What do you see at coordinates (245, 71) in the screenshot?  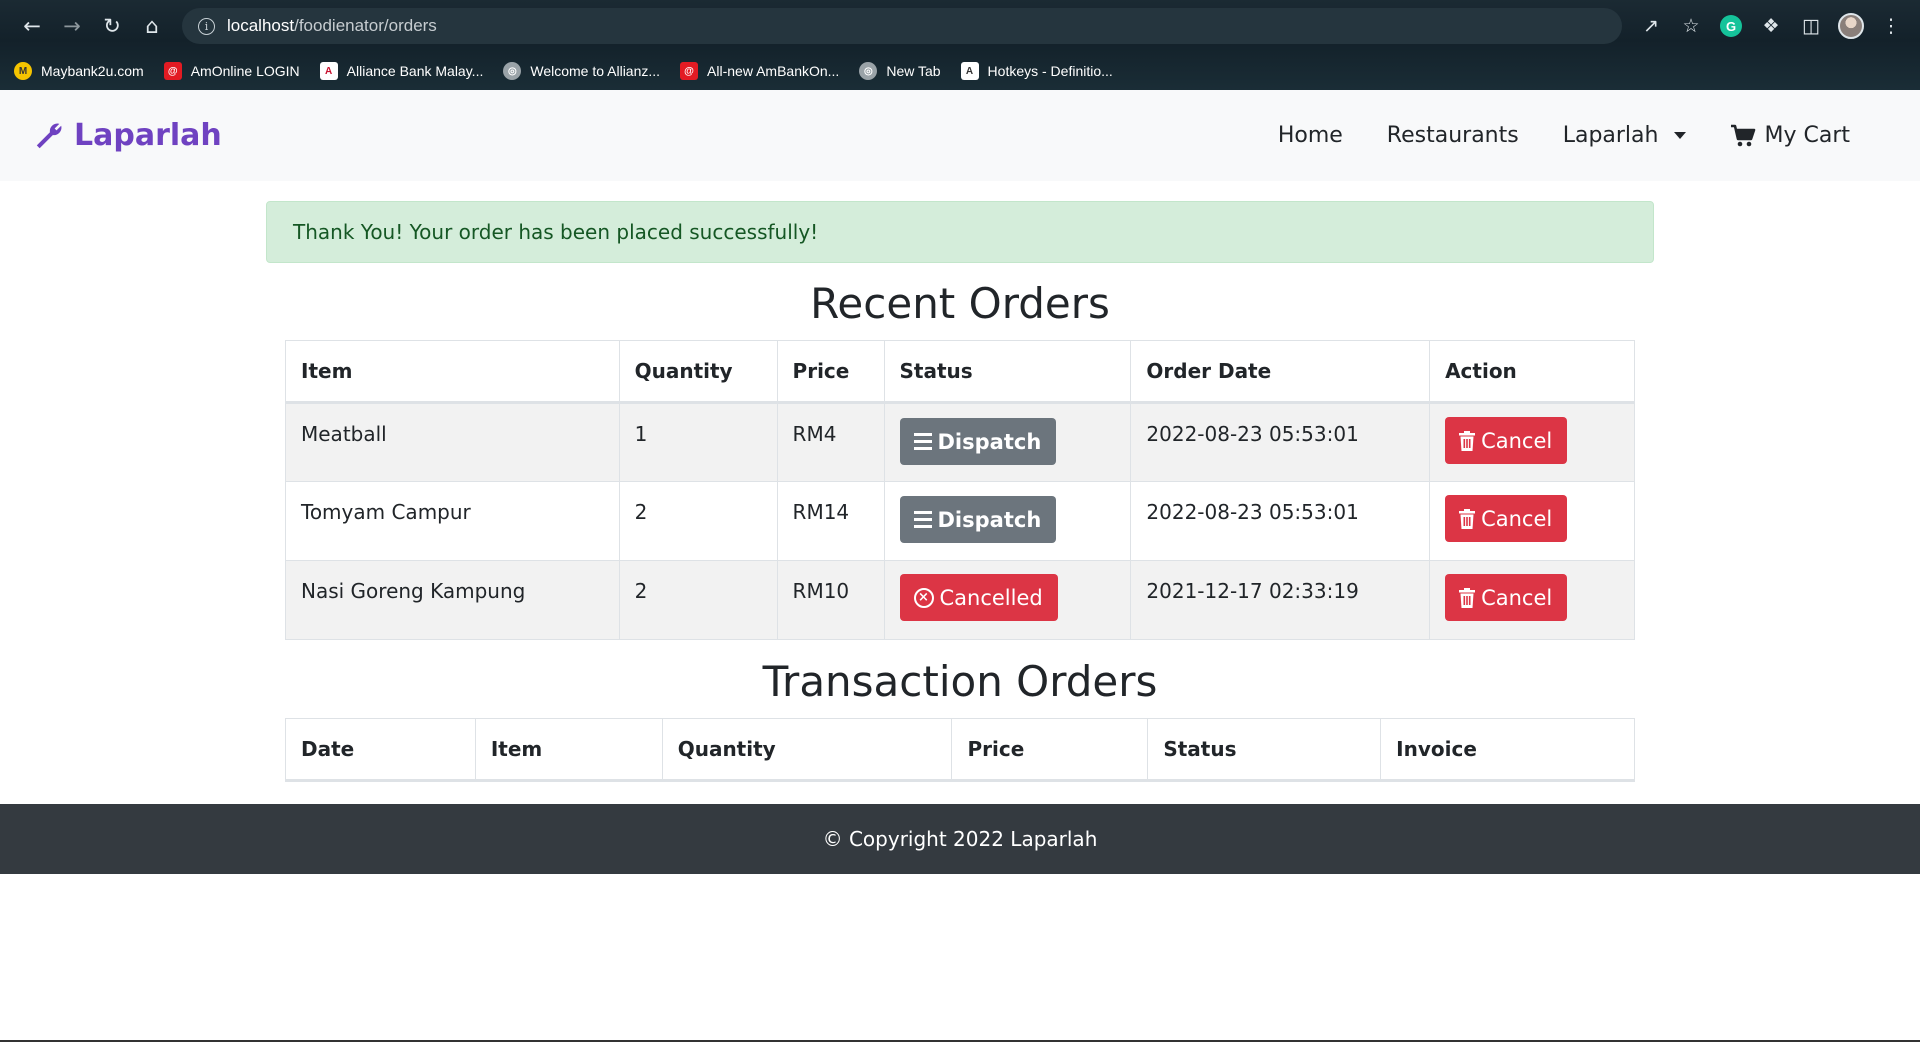 I see `bookmark-label: AmOnline LOGIN` at bounding box center [245, 71].